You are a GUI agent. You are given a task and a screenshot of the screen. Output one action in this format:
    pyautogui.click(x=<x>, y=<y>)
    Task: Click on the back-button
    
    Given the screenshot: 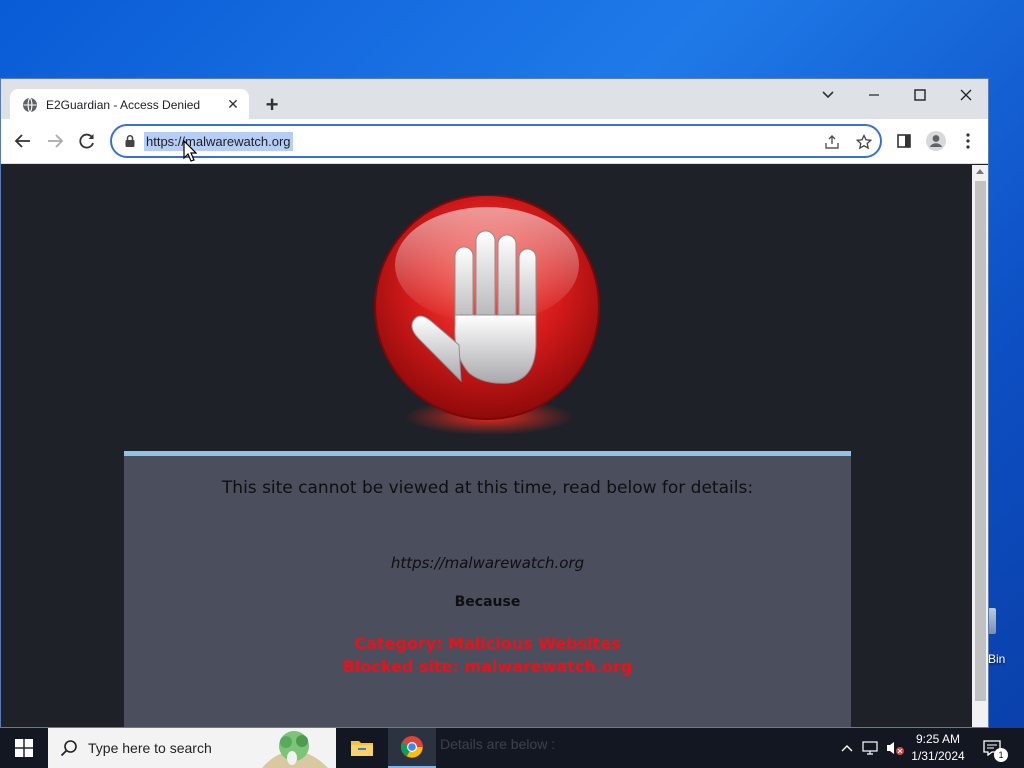 What is the action you would take?
    pyautogui.click(x=23, y=141)
    